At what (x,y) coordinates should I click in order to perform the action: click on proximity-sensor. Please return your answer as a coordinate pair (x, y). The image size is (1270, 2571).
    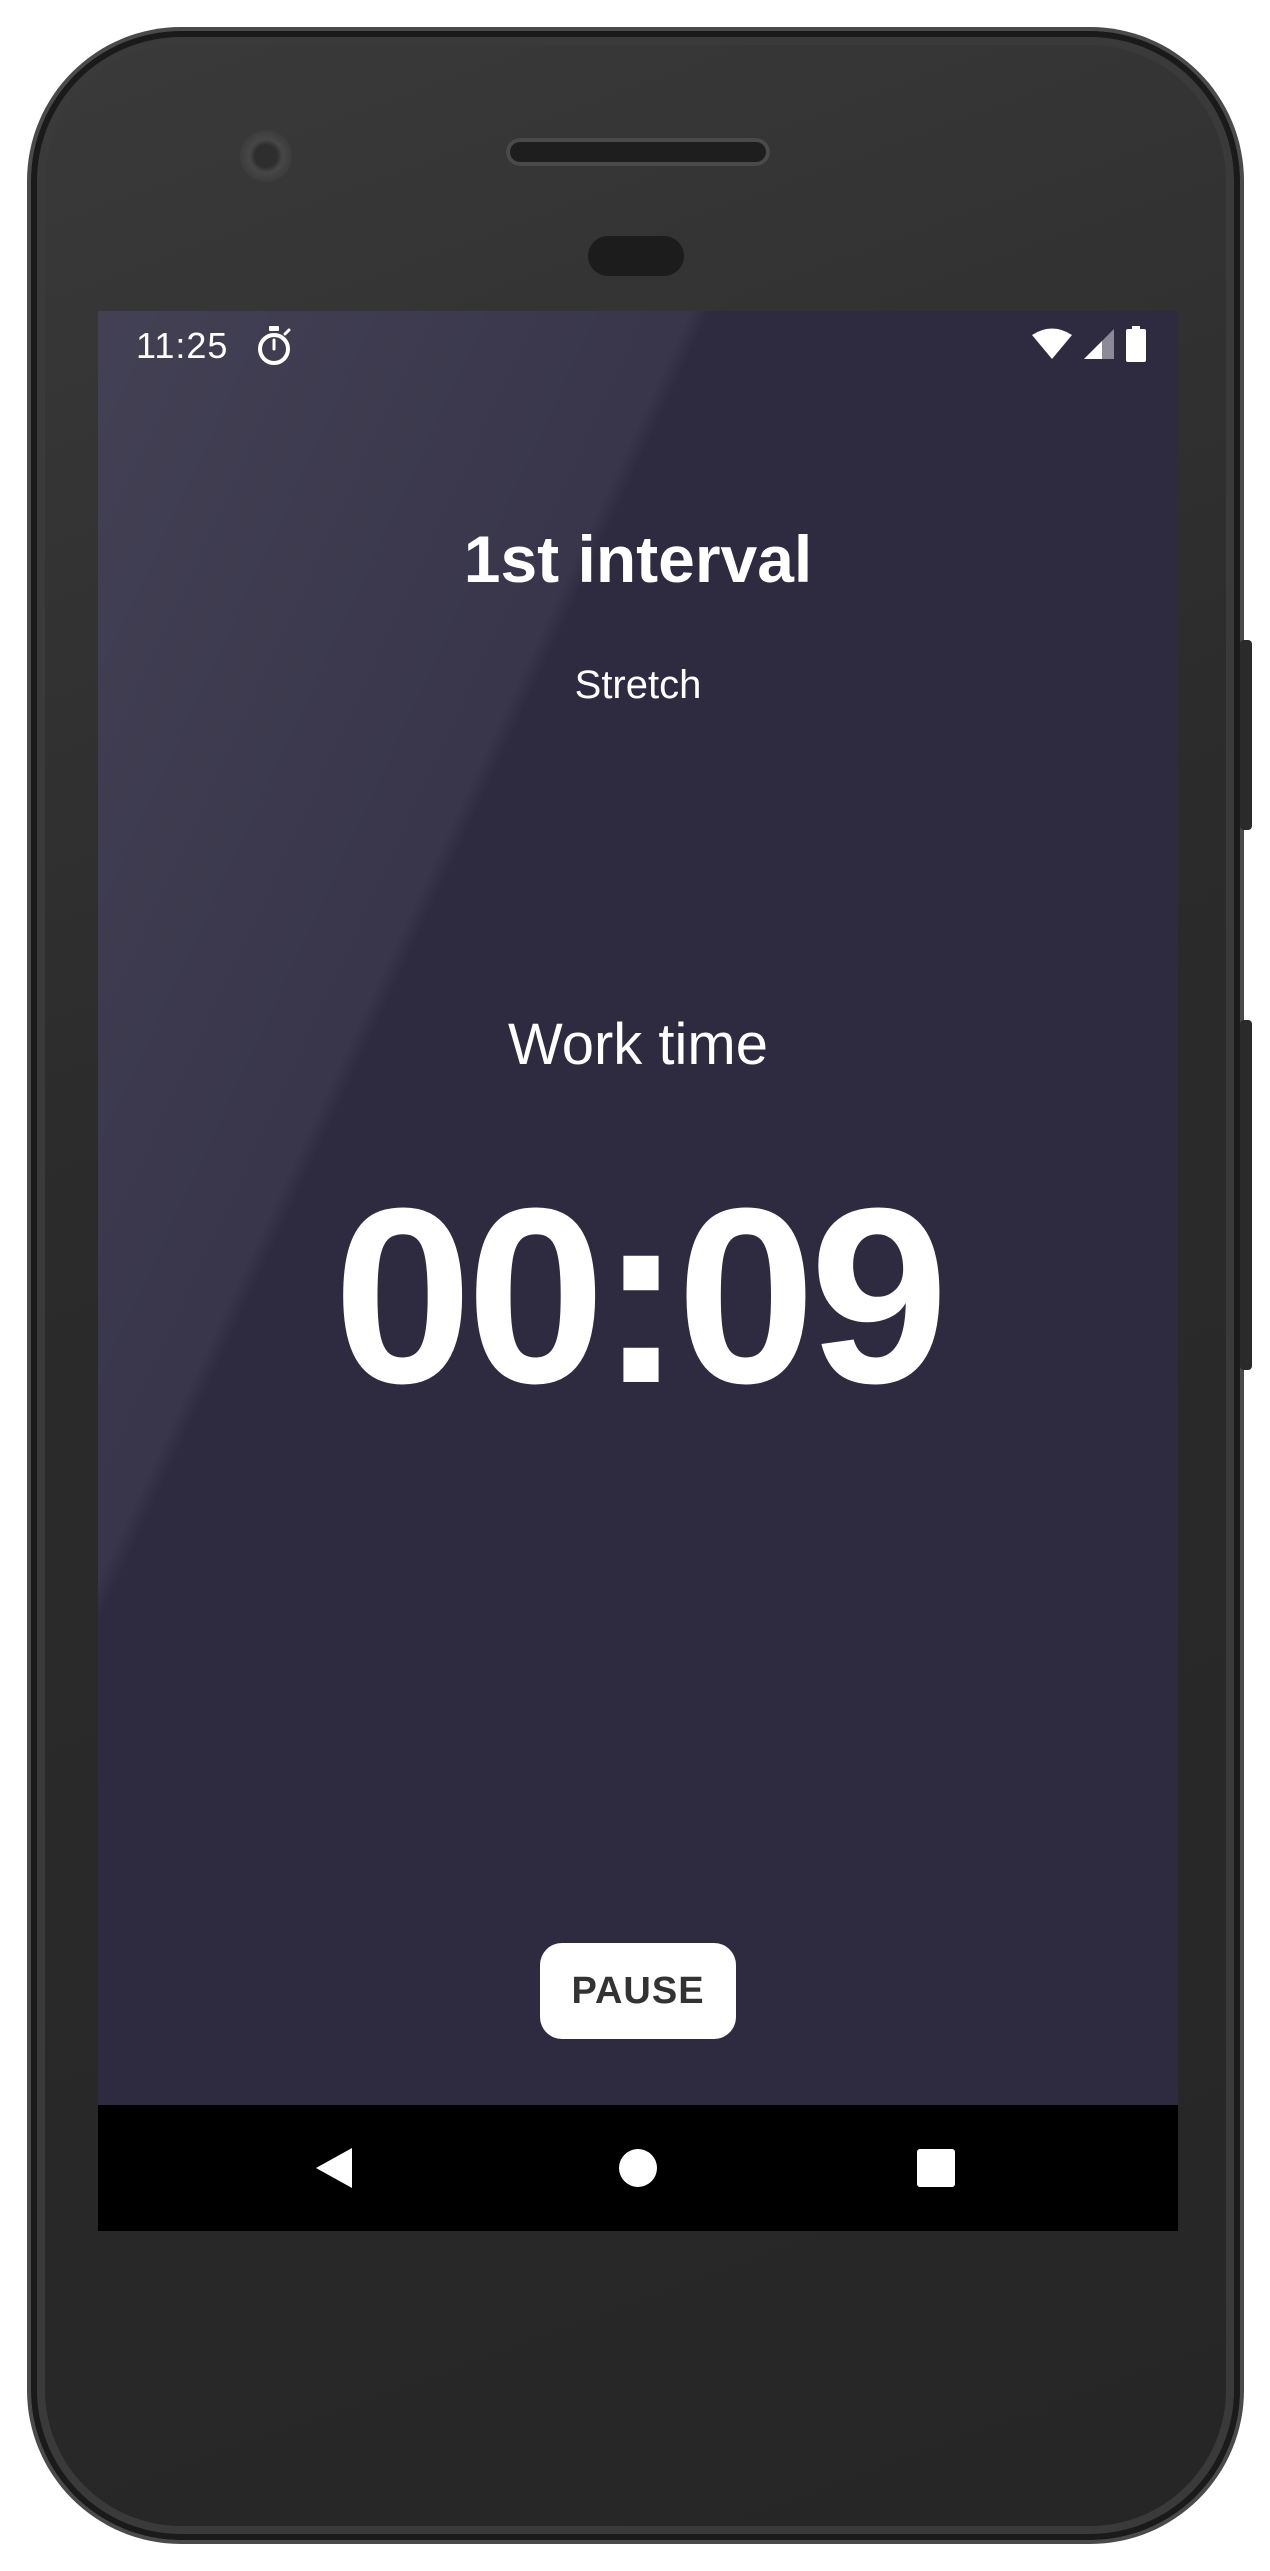
    Looking at the image, I should click on (636, 256).